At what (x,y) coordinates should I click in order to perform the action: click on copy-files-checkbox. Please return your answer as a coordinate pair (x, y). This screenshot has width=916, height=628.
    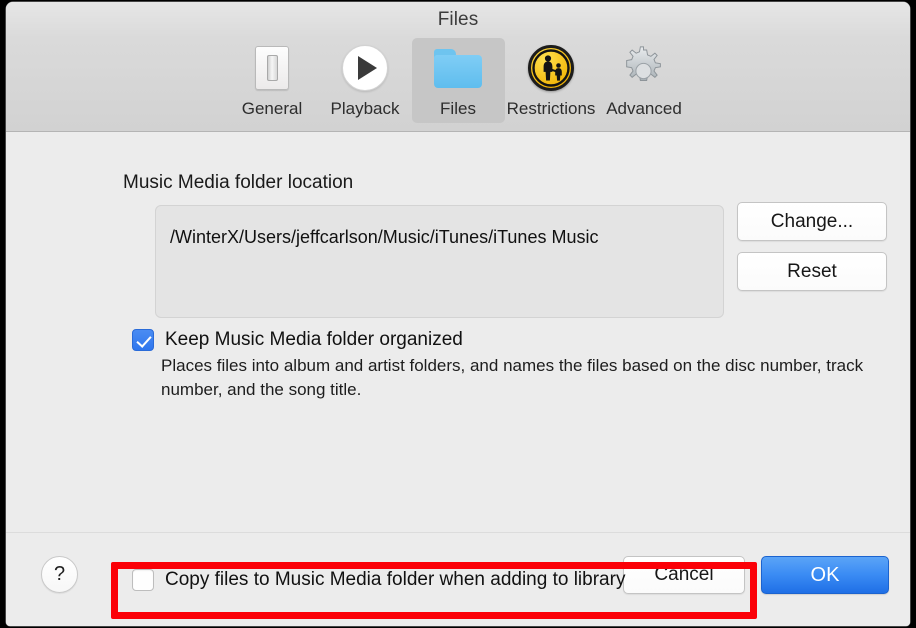
    Looking at the image, I should click on (143, 580).